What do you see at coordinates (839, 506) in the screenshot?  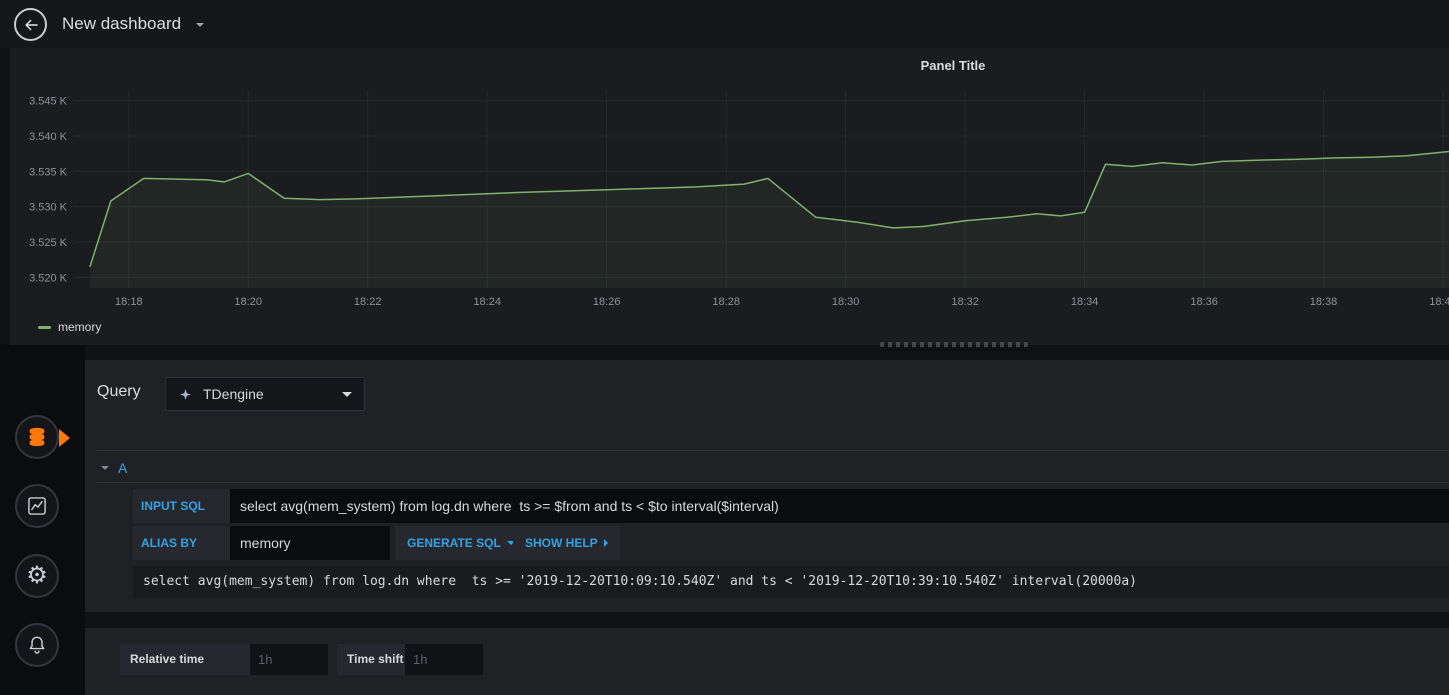 I see `input-sql-field` at bounding box center [839, 506].